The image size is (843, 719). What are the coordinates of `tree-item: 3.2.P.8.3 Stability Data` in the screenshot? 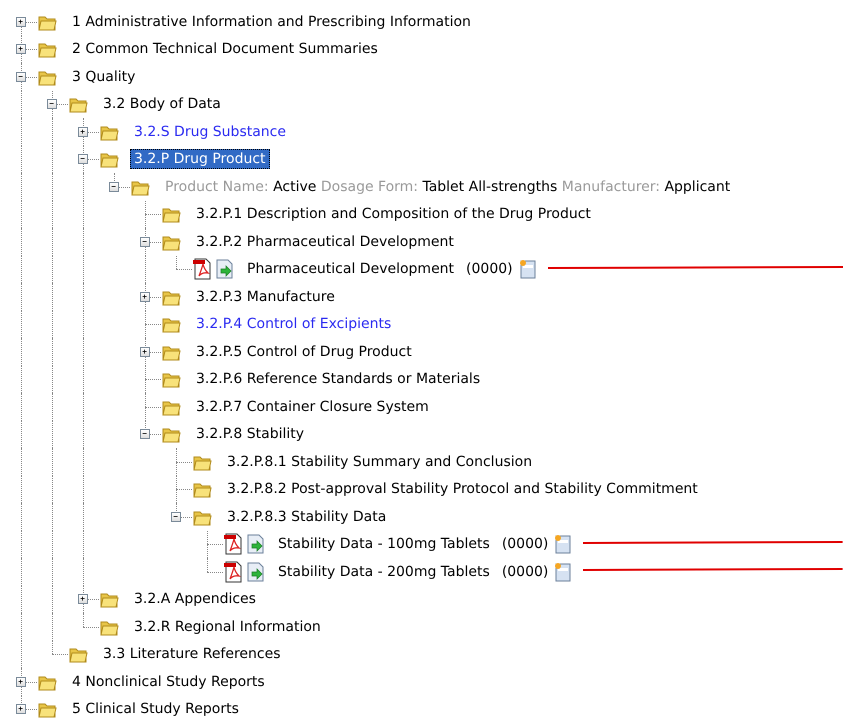 It's located at (306, 516).